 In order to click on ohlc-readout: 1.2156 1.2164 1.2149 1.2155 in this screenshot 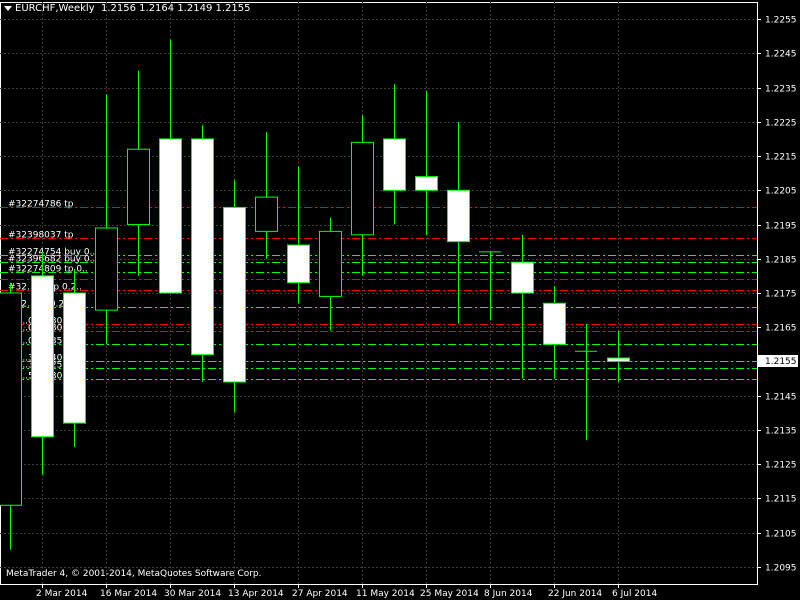, I will do `click(175, 8)`.